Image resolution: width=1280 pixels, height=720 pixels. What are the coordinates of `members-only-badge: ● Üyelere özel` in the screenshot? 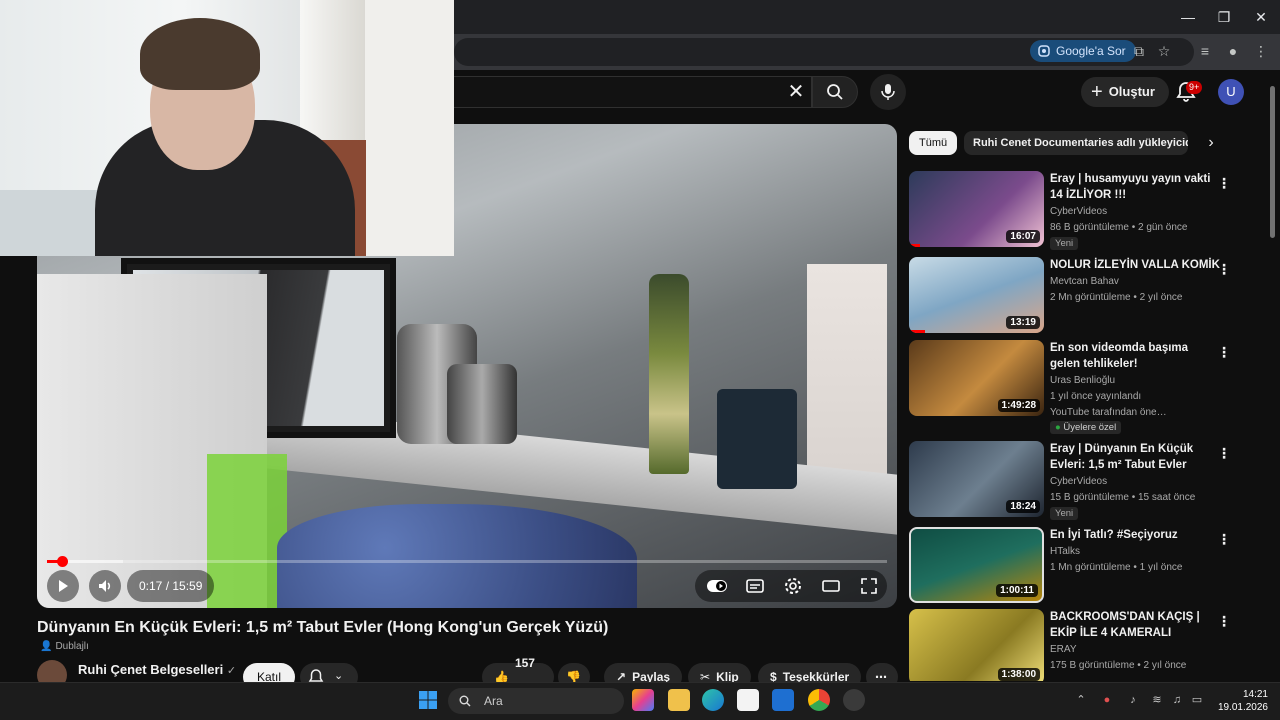 It's located at (1086, 427).